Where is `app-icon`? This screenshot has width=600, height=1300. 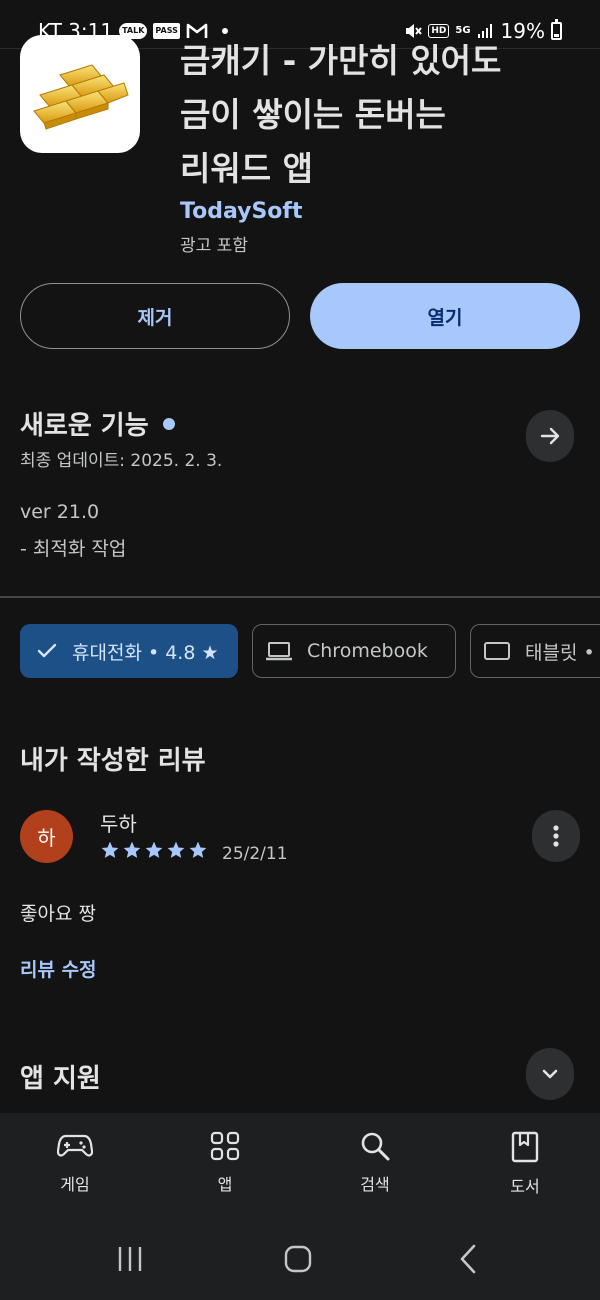
app-icon is located at coordinates (80, 94).